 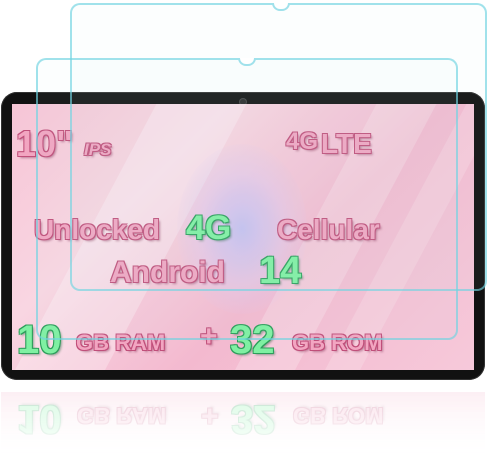 I want to click on reflection-ram-label: GB RAM, so click(x=122, y=415).